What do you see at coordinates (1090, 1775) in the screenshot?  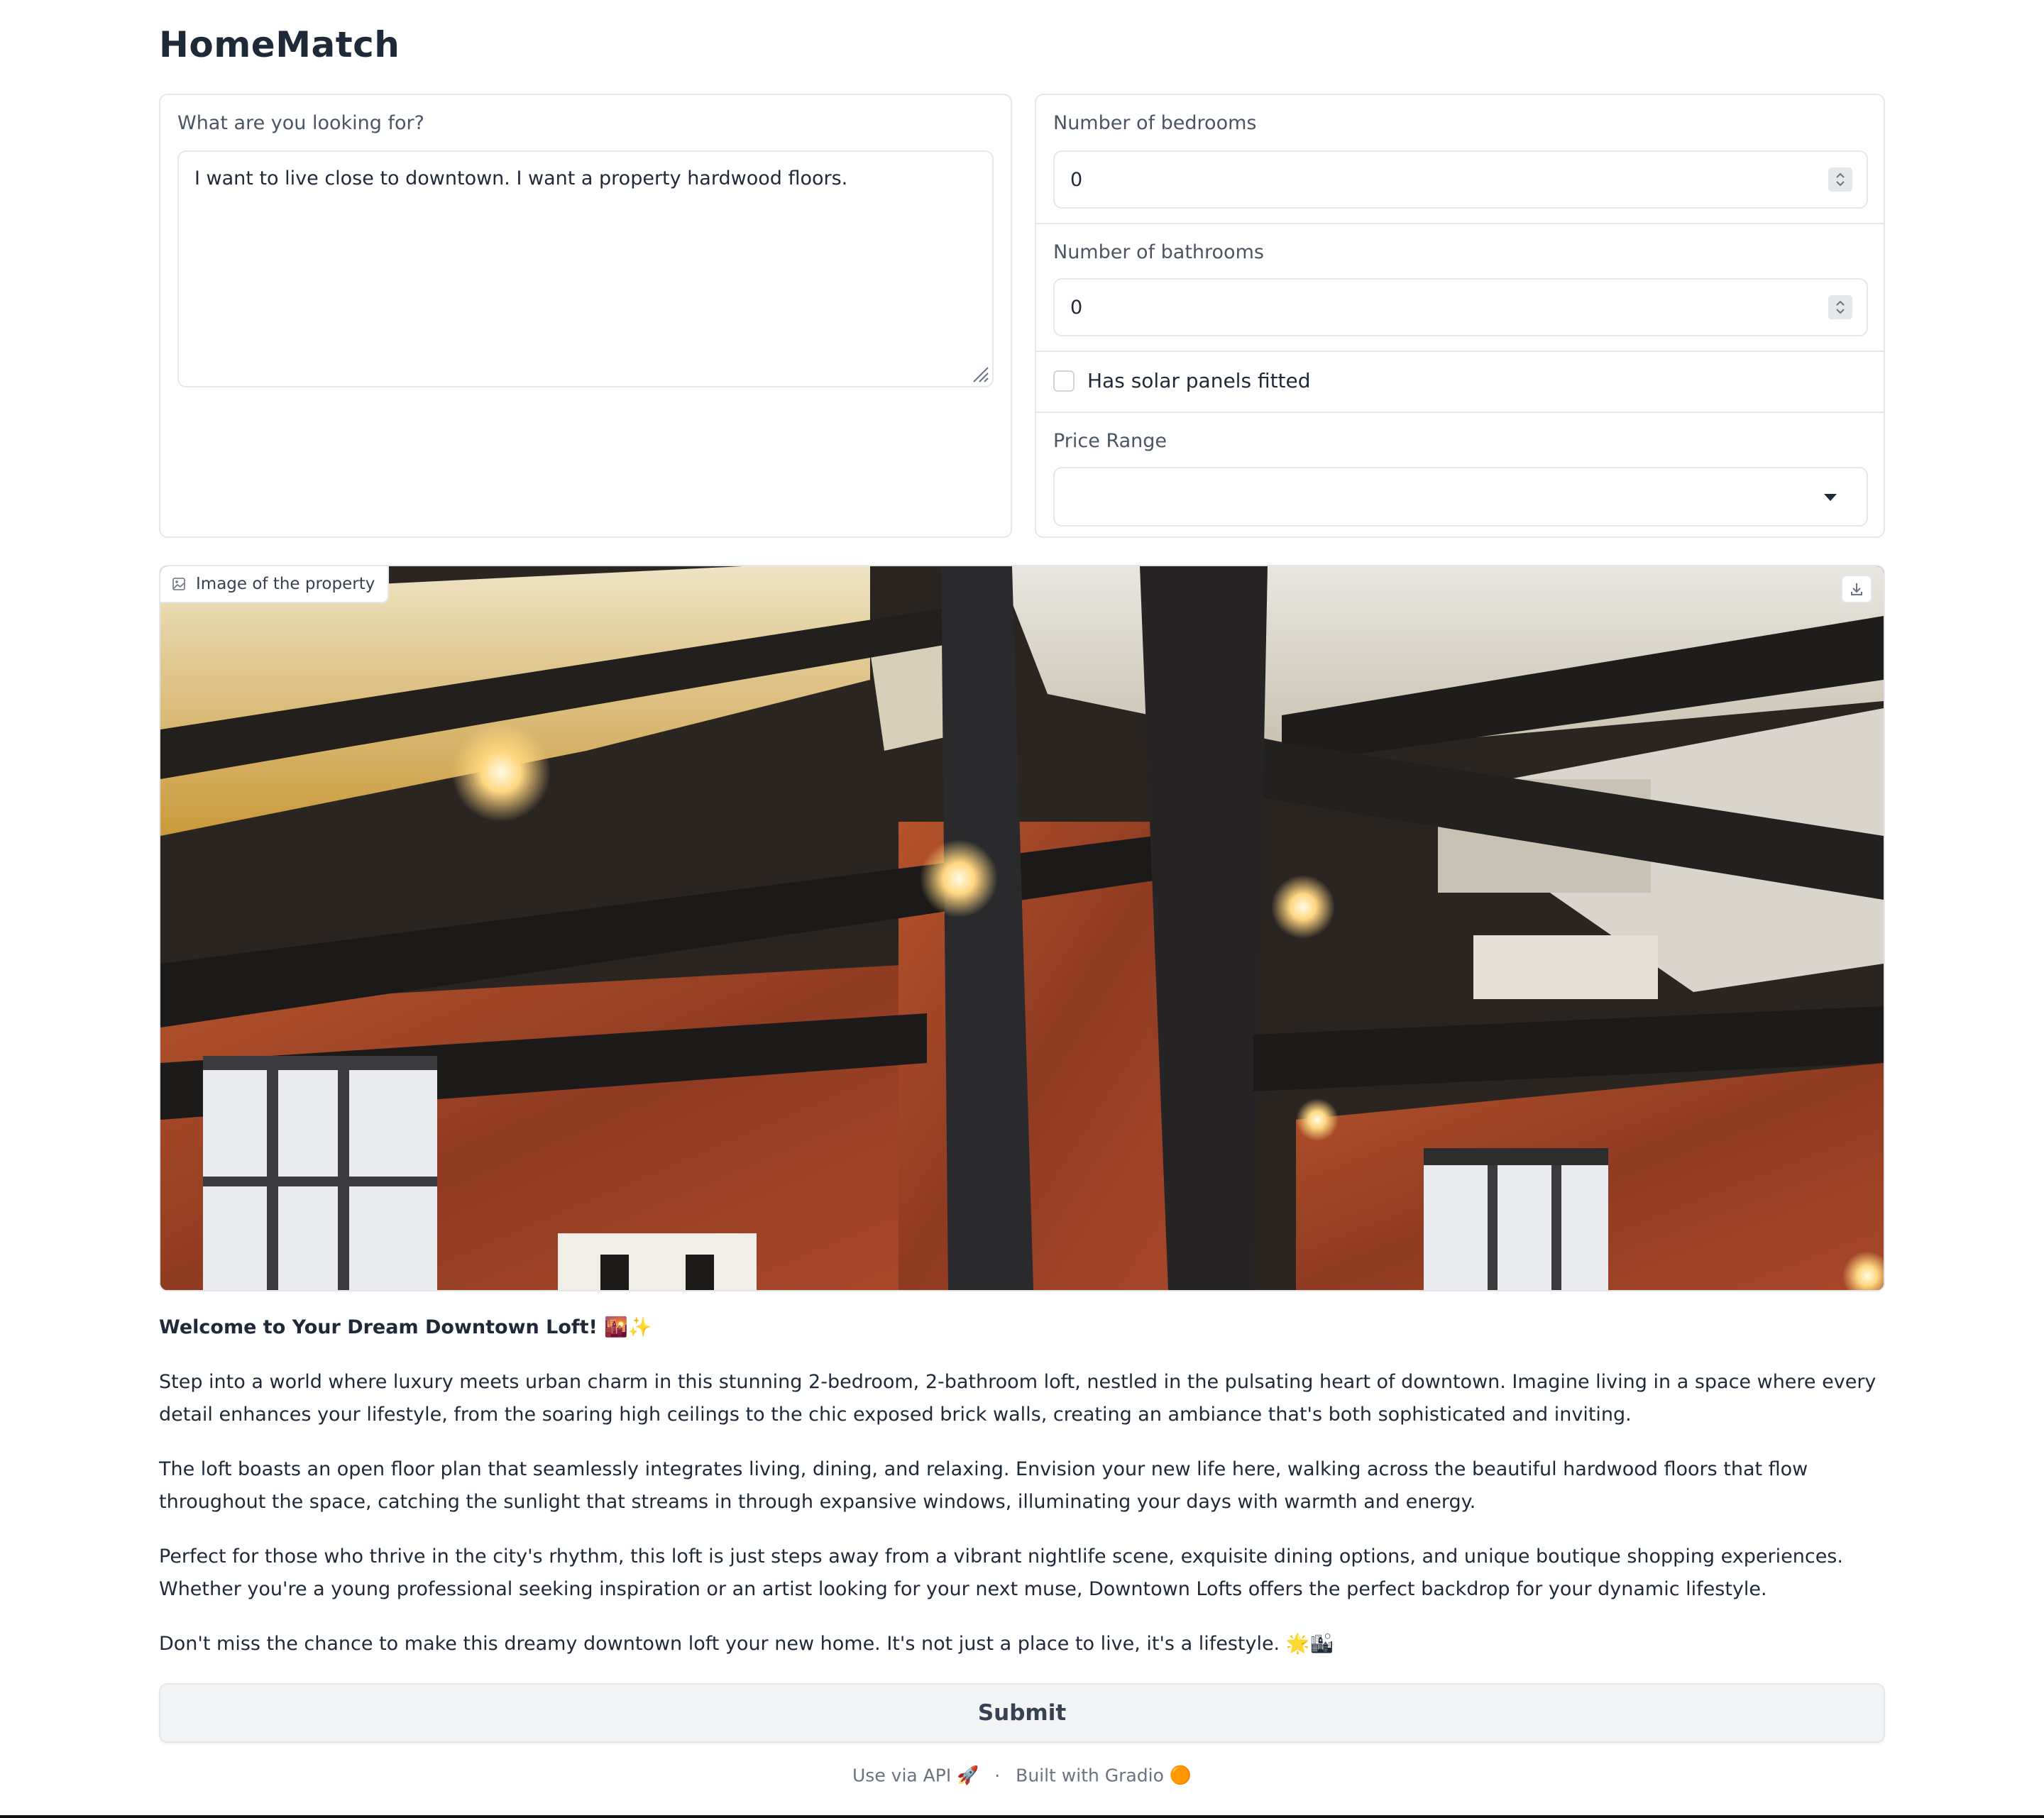 I see `built-with-gradio-link: Built with Gradio` at bounding box center [1090, 1775].